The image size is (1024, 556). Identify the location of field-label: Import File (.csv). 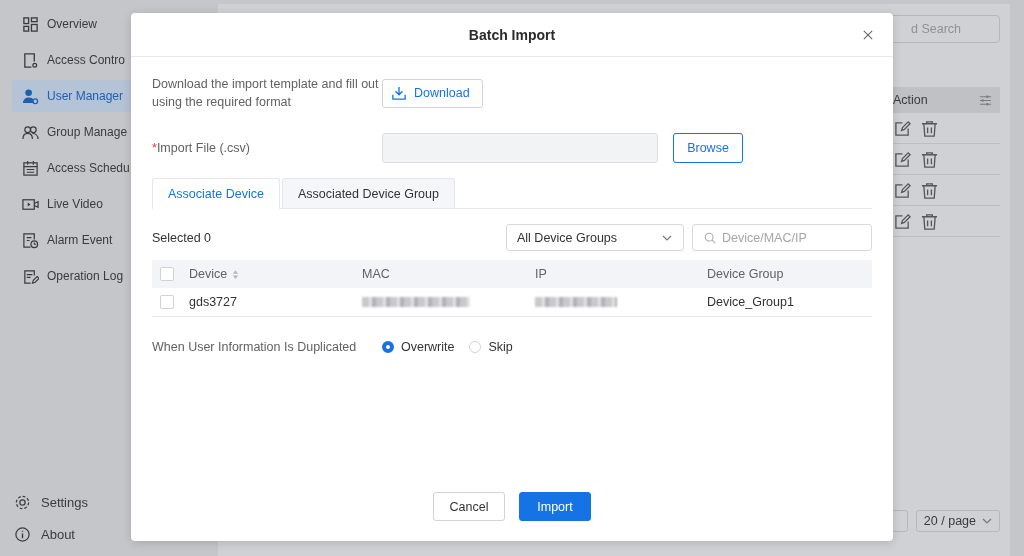
(203, 148).